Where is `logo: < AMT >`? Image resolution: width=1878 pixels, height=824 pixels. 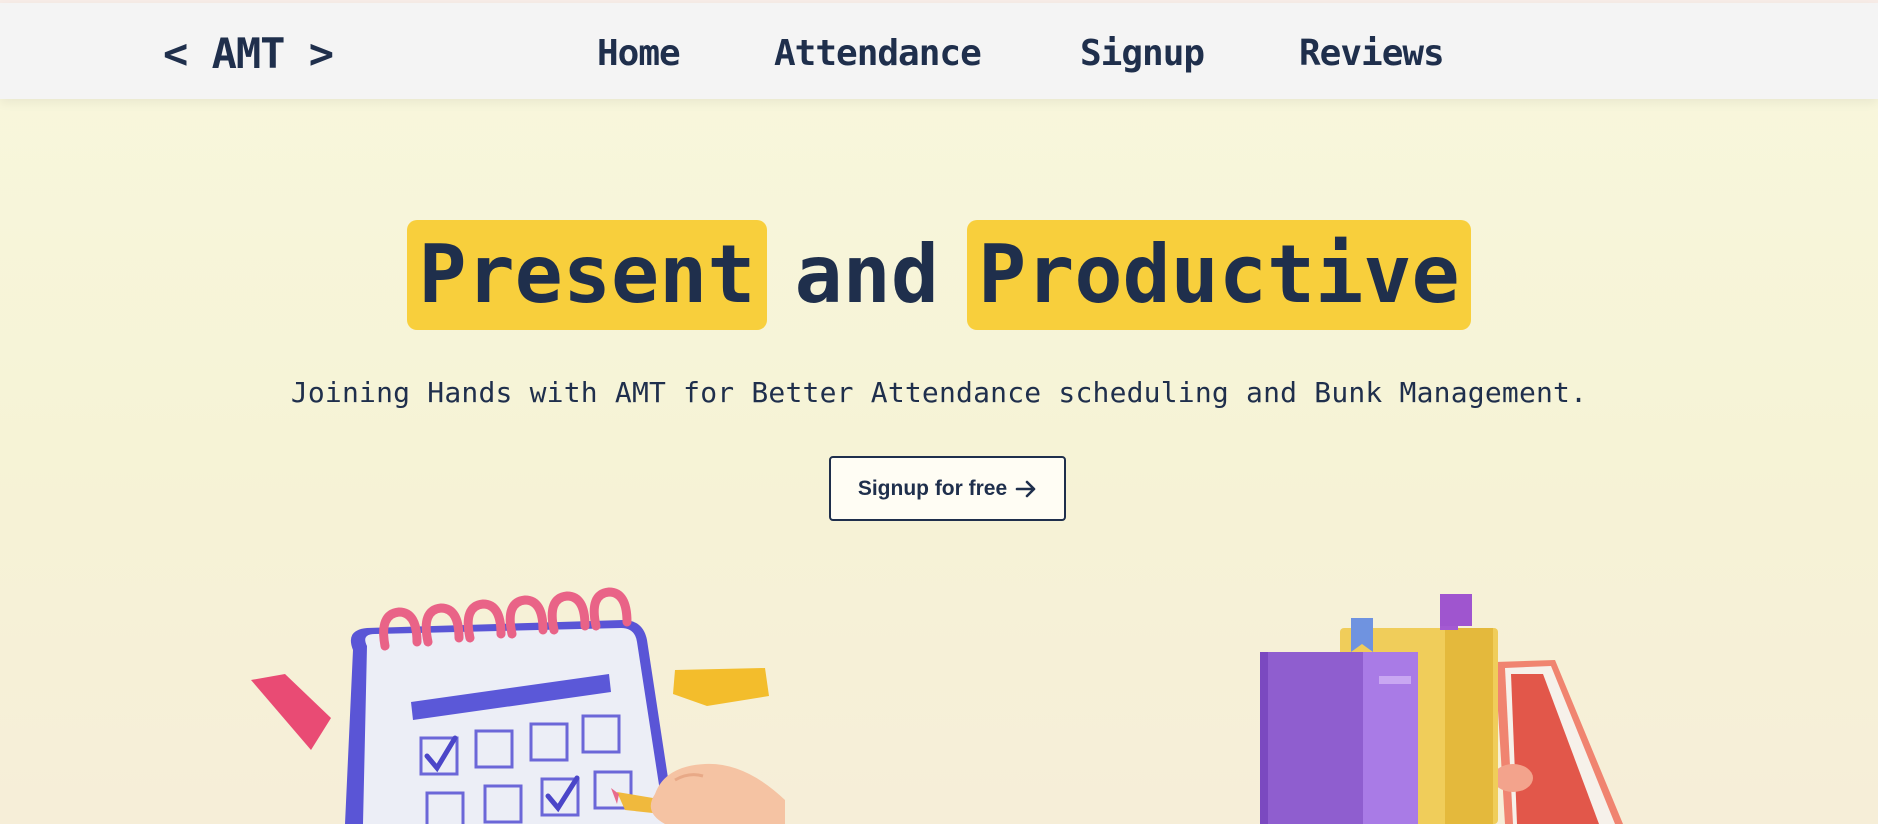
logo: < AMT > is located at coordinates (248, 54).